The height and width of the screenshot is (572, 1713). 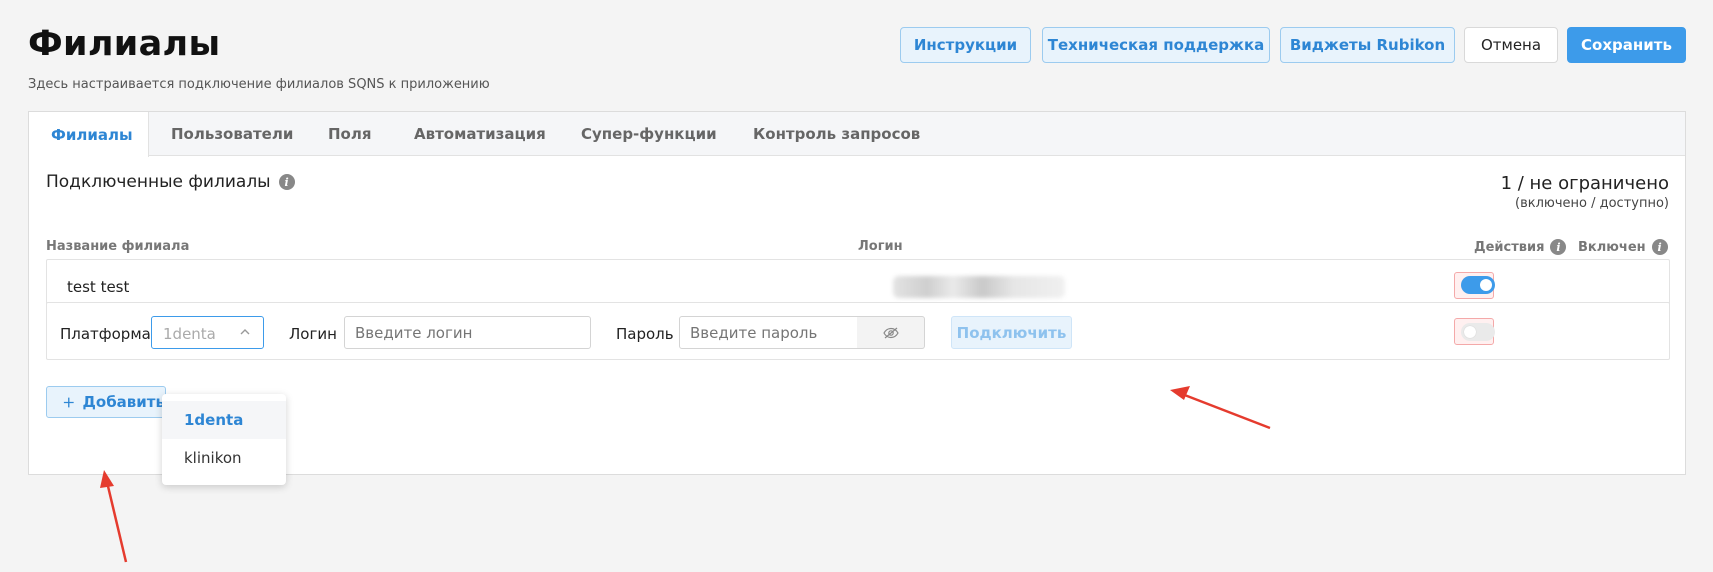 I want to click on add-branch-button: Добавить, so click(x=106, y=402).